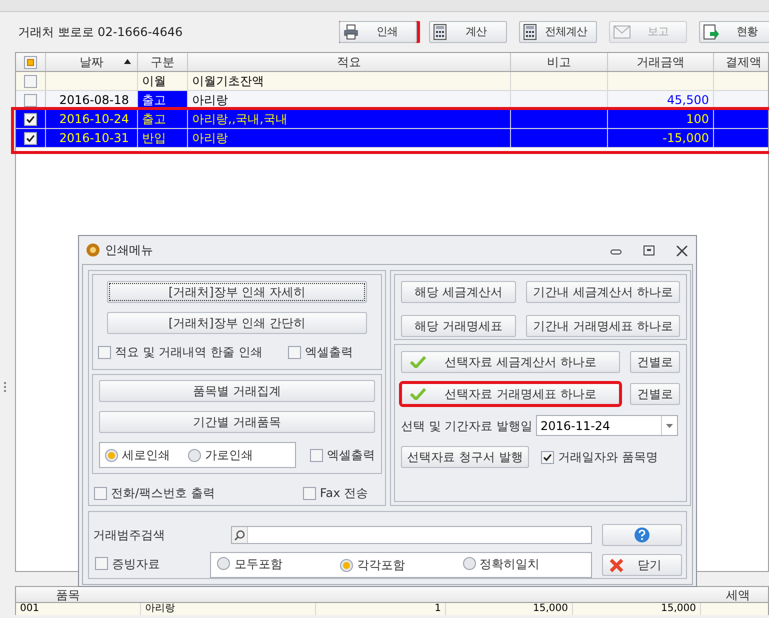  What do you see at coordinates (188, 352) in the screenshot?
I see `option-label: 적요 및 거래내역 한줄 인쇄` at bounding box center [188, 352].